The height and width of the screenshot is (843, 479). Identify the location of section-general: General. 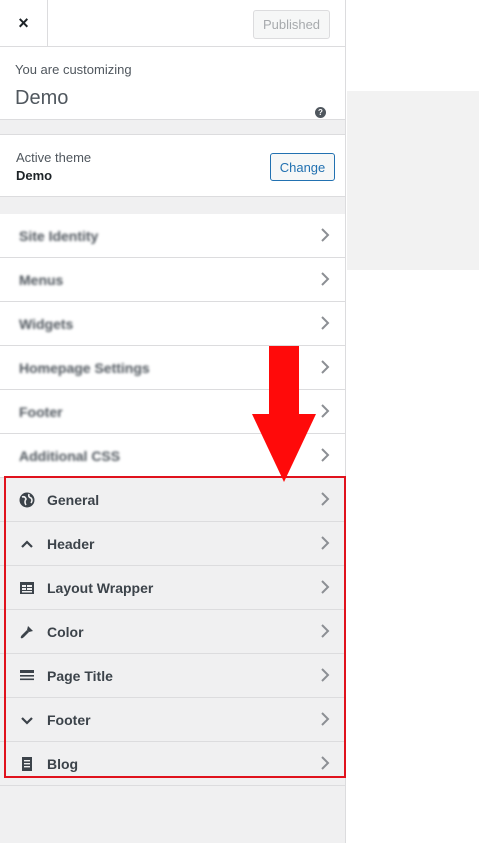
(172, 500).